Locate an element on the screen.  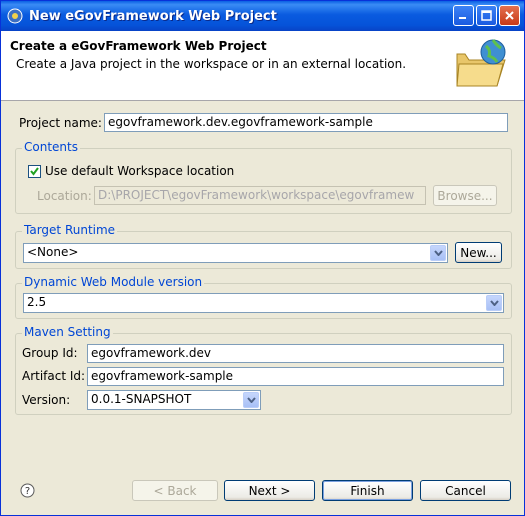
contents-group-title: Contents is located at coordinates (51, 147).